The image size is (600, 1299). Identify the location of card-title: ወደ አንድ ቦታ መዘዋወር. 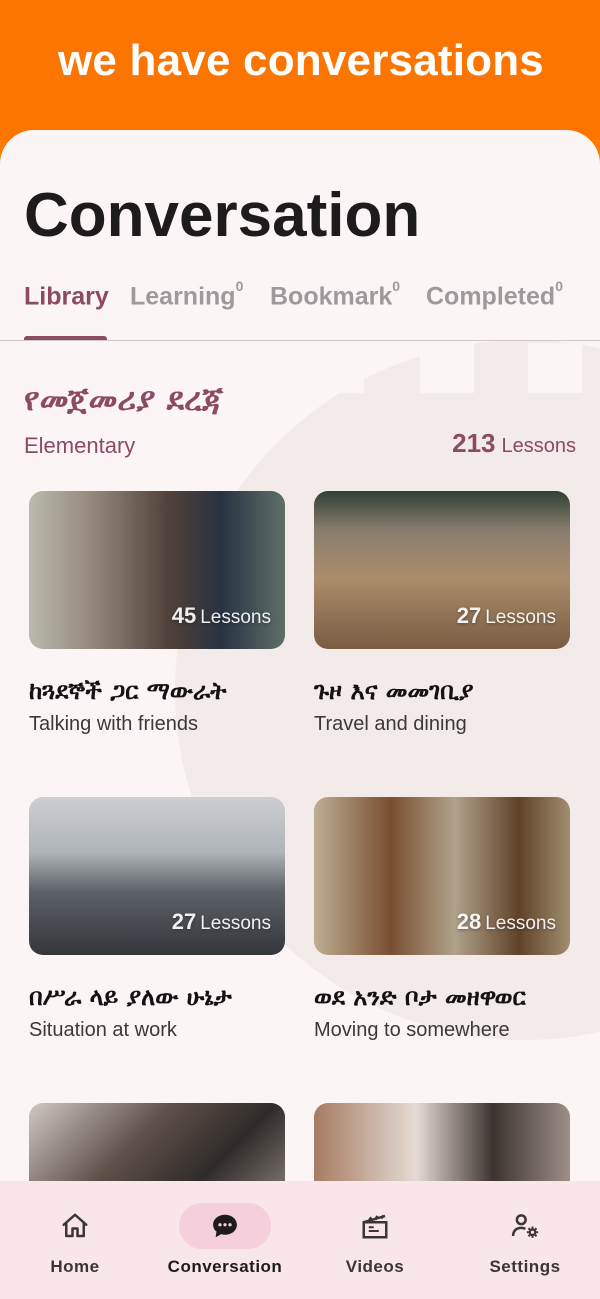
(420, 997).